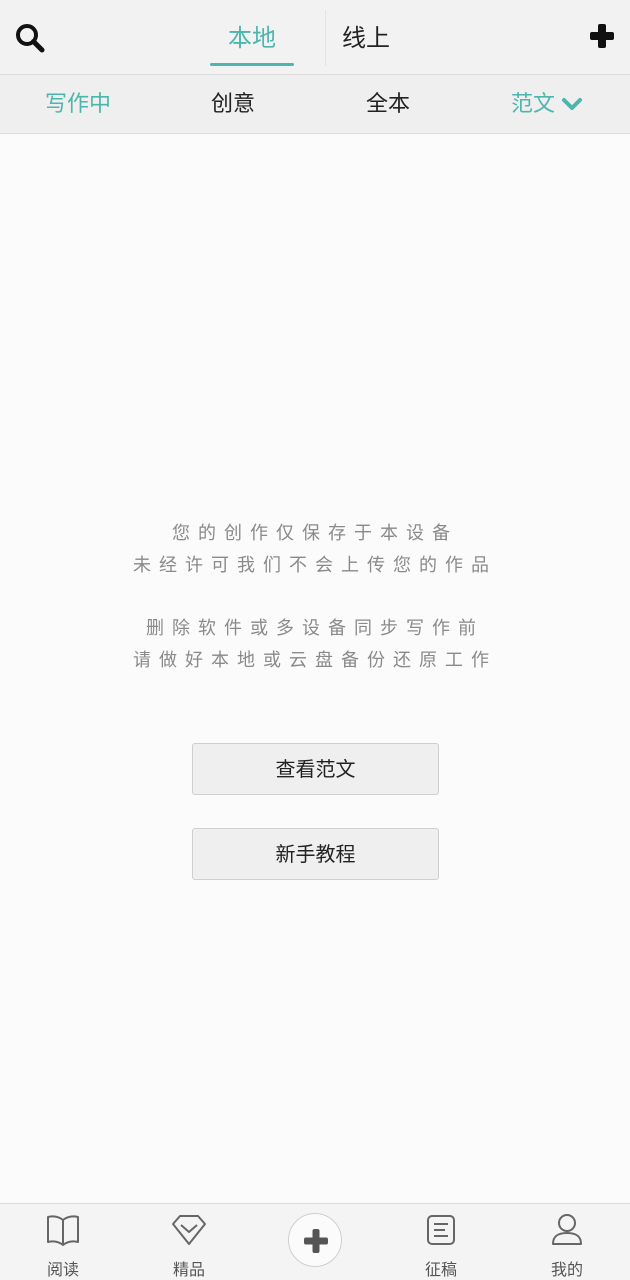 The width and height of the screenshot is (630, 1280). I want to click on chevron-down-icon, so click(572, 105).